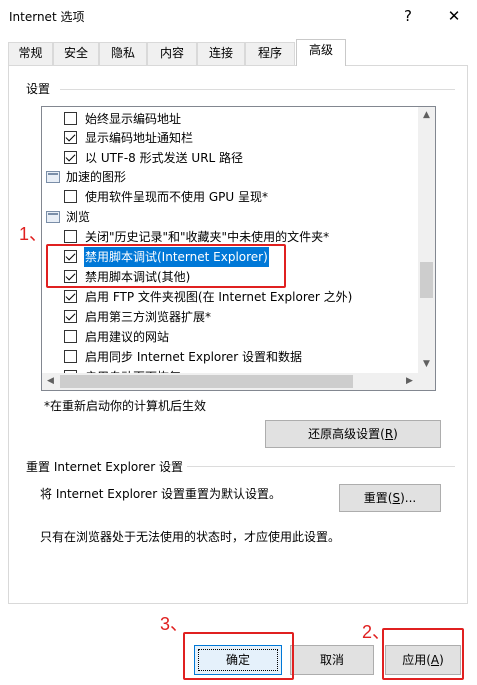 The width and height of the screenshot is (477, 685). Describe the element at coordinates (78, 217) in the screenshot. I see `list-header-label: 浏览` at that location.